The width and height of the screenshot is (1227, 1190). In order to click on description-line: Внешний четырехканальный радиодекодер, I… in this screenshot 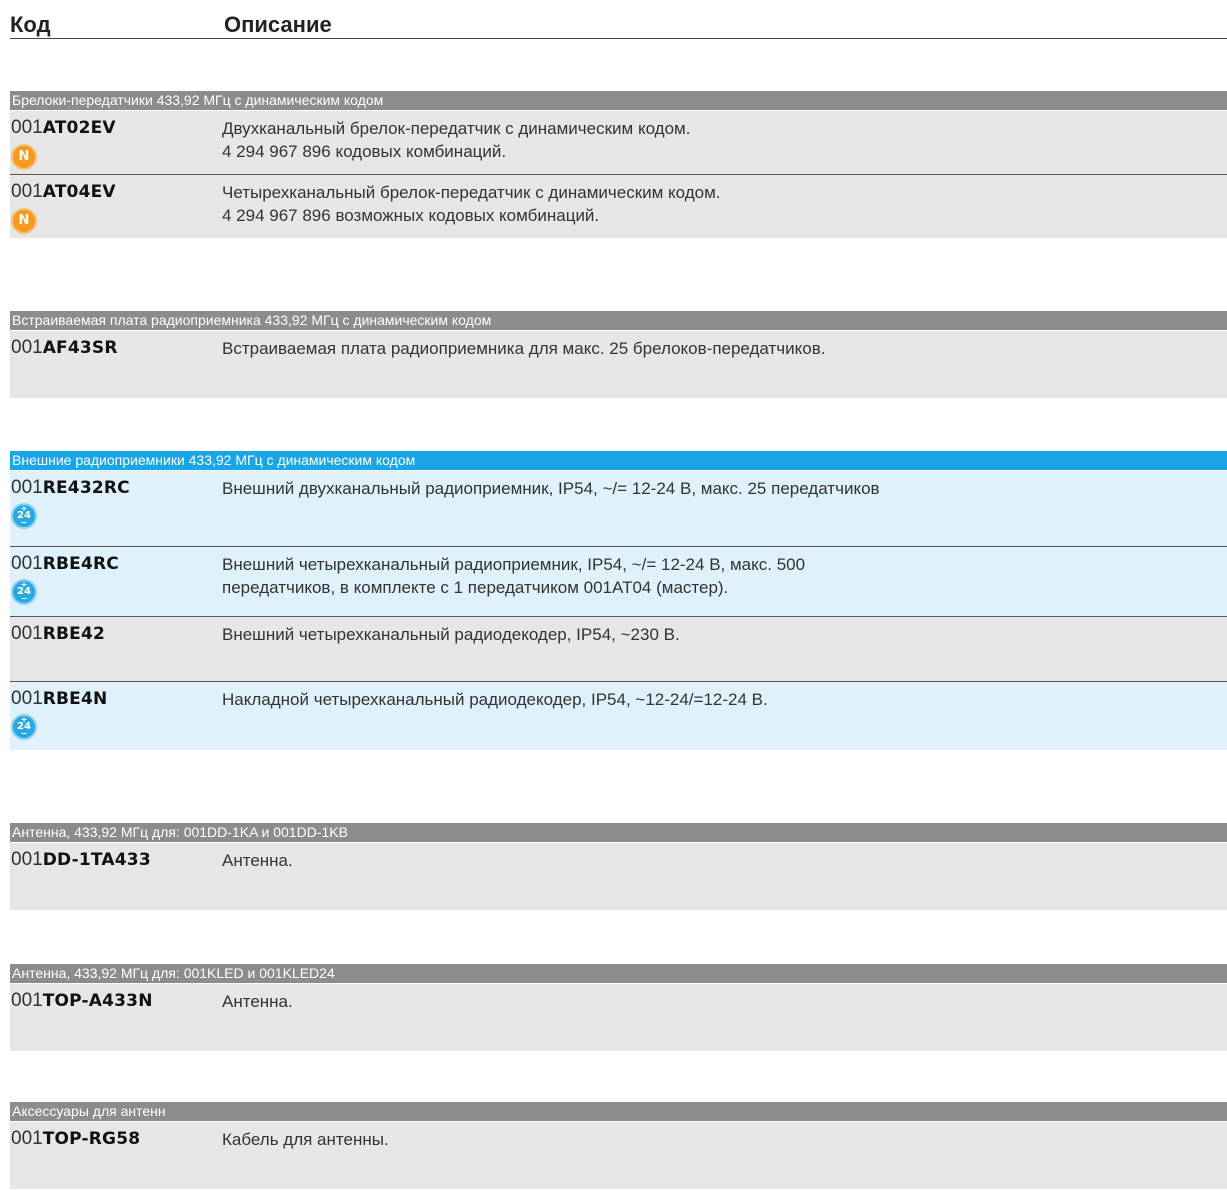, I will do `click(451, 634)`.